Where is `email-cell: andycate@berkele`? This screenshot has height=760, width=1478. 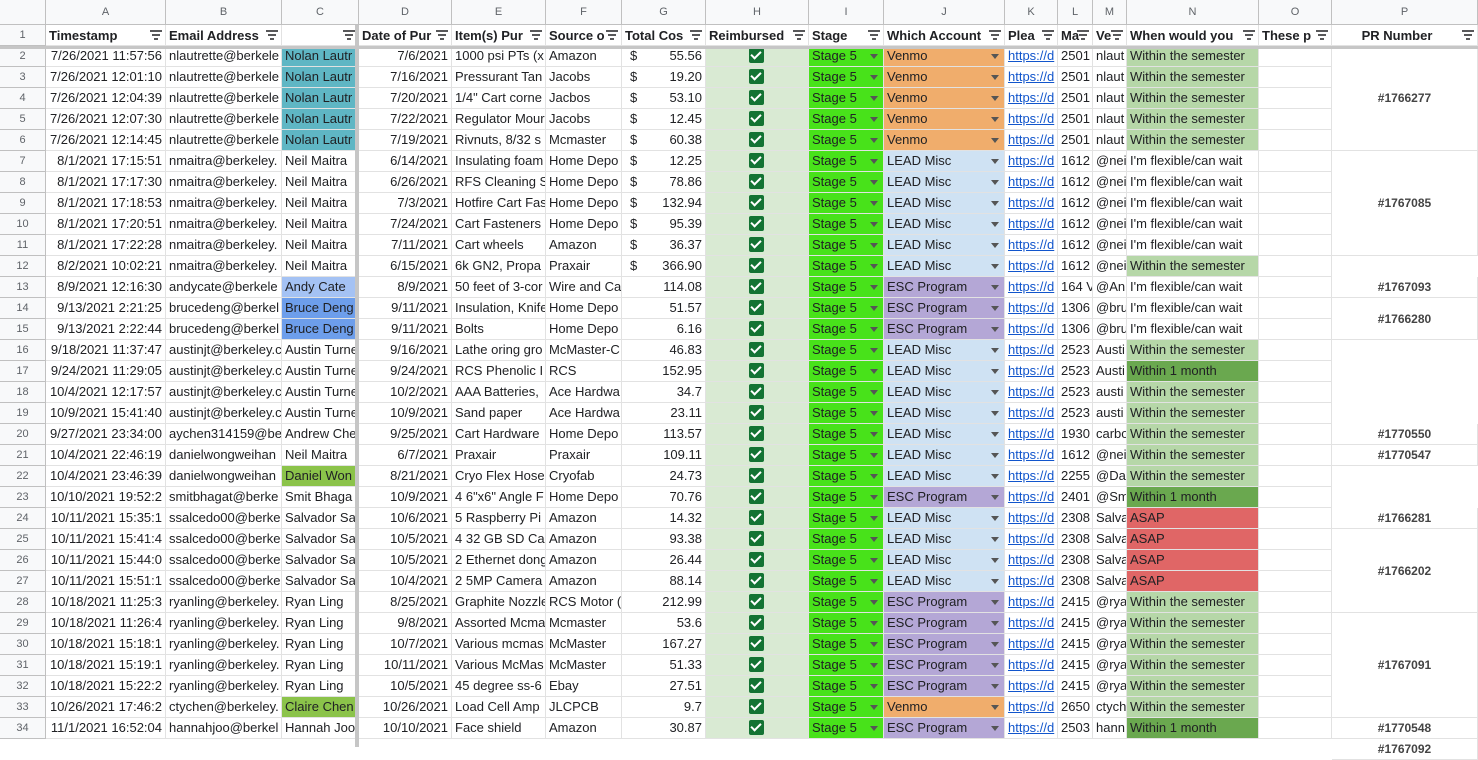
email-cell: andycate@berkele is located at coordinates (224, 287).